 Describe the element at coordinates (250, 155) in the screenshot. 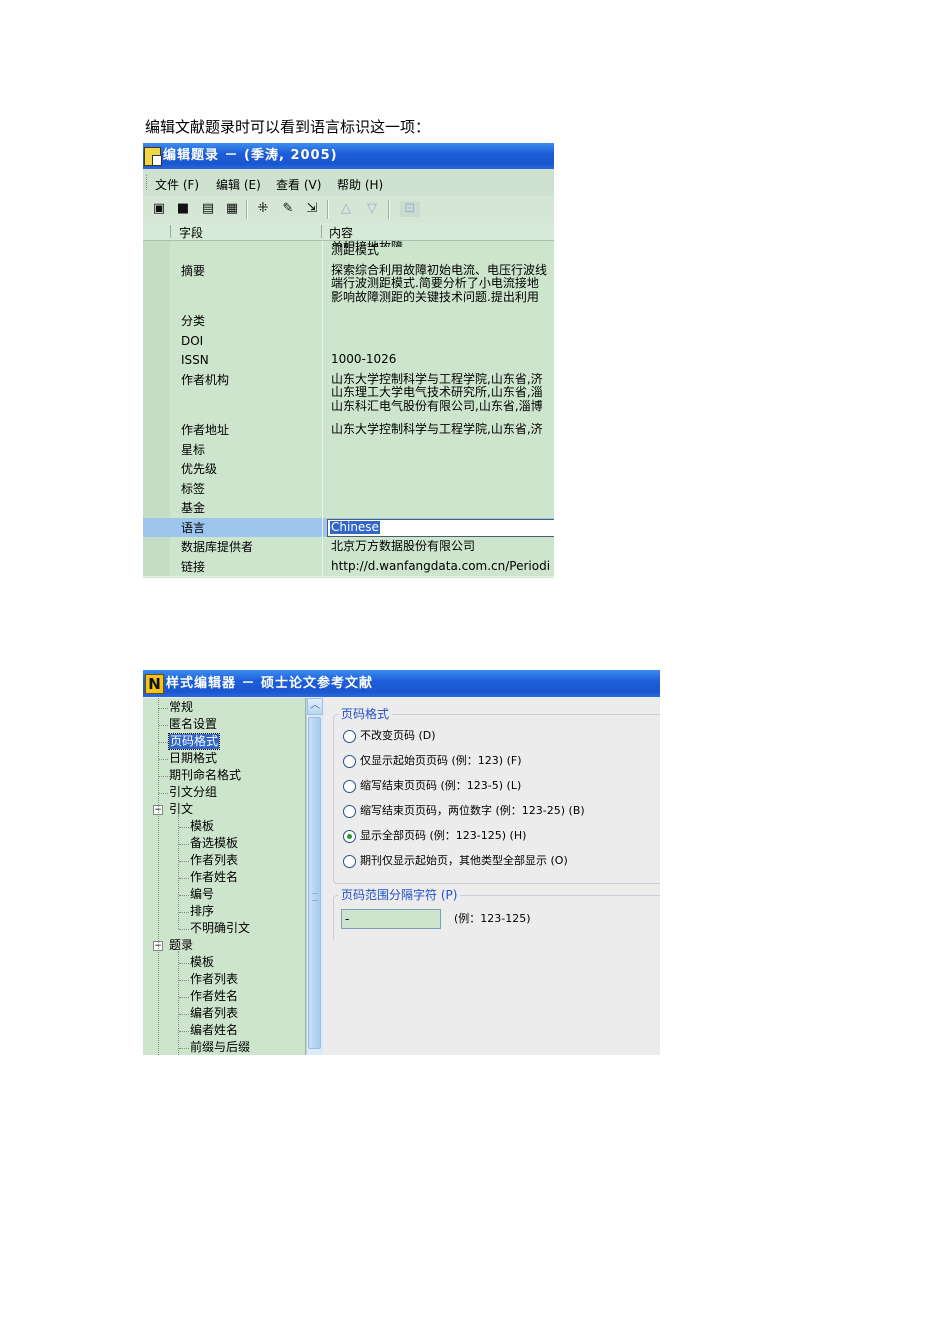

I see `window-title: 编辑题录 － (季涛, 2005)` at that location.